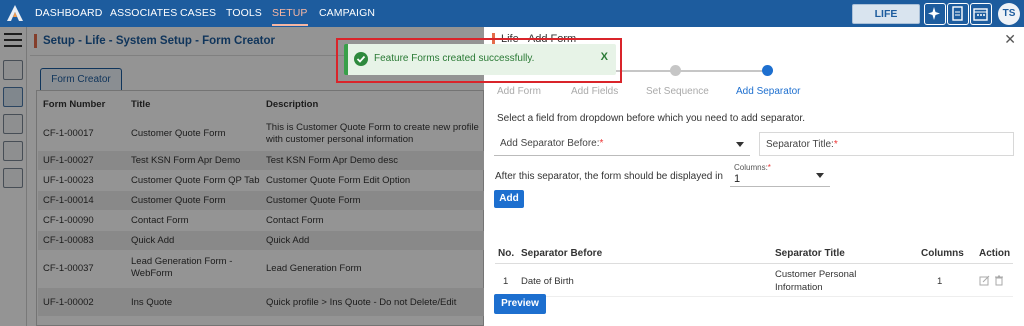 The height and width of the screenshot is (326, 1024). What do you see at coordinates (768, 91) in the screenshot?
I see `step-add-separator: Add Separator` at bounding box center [768, 91].